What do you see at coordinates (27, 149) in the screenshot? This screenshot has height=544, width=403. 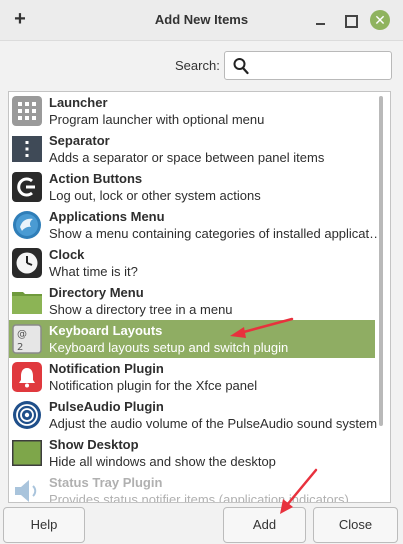 I see `separator-icon` at bounding box center [27, 149].